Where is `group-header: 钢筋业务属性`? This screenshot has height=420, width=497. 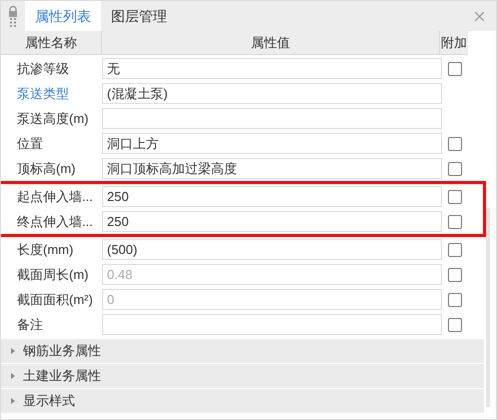
group-header: 钢筋业务属性 is located at coordinates (242, 351).